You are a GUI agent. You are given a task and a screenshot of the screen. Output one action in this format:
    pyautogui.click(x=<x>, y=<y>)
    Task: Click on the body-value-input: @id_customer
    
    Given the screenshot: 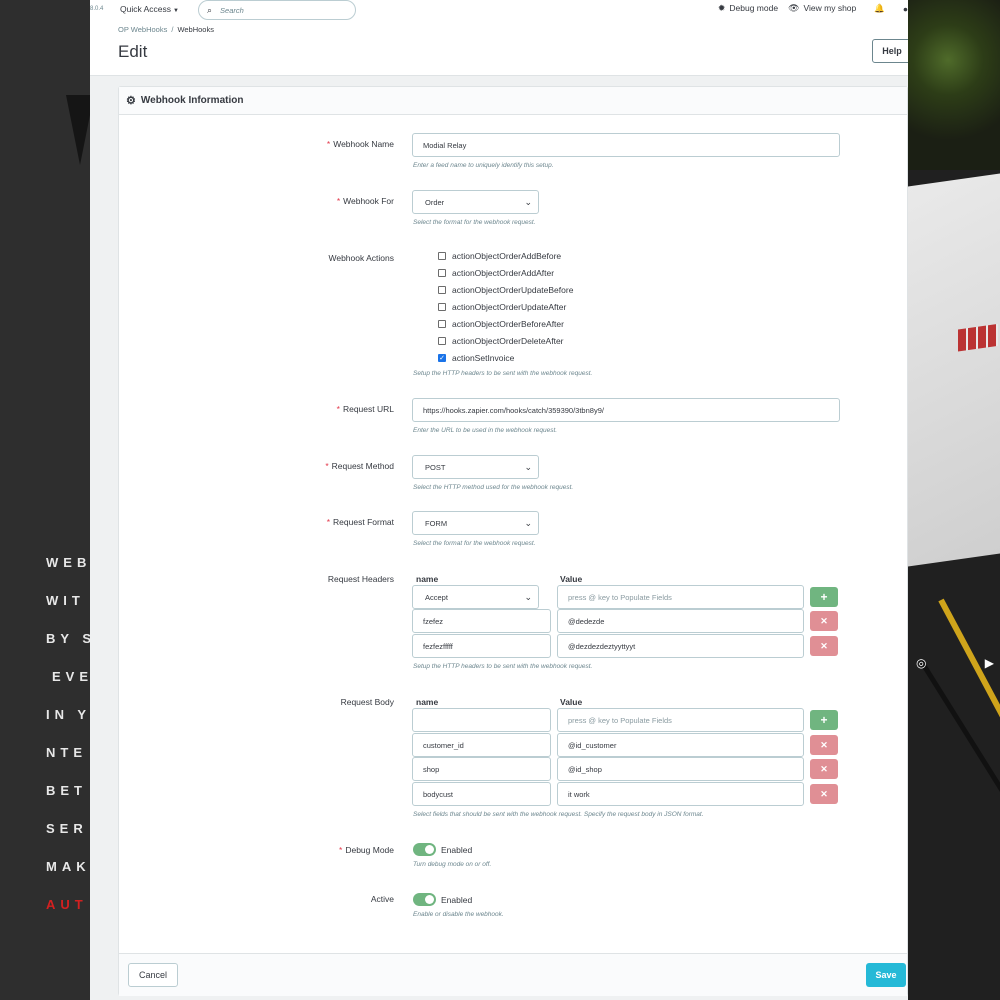 What is the action you would take?
    pyautogui.click(x=680, y=745)
    